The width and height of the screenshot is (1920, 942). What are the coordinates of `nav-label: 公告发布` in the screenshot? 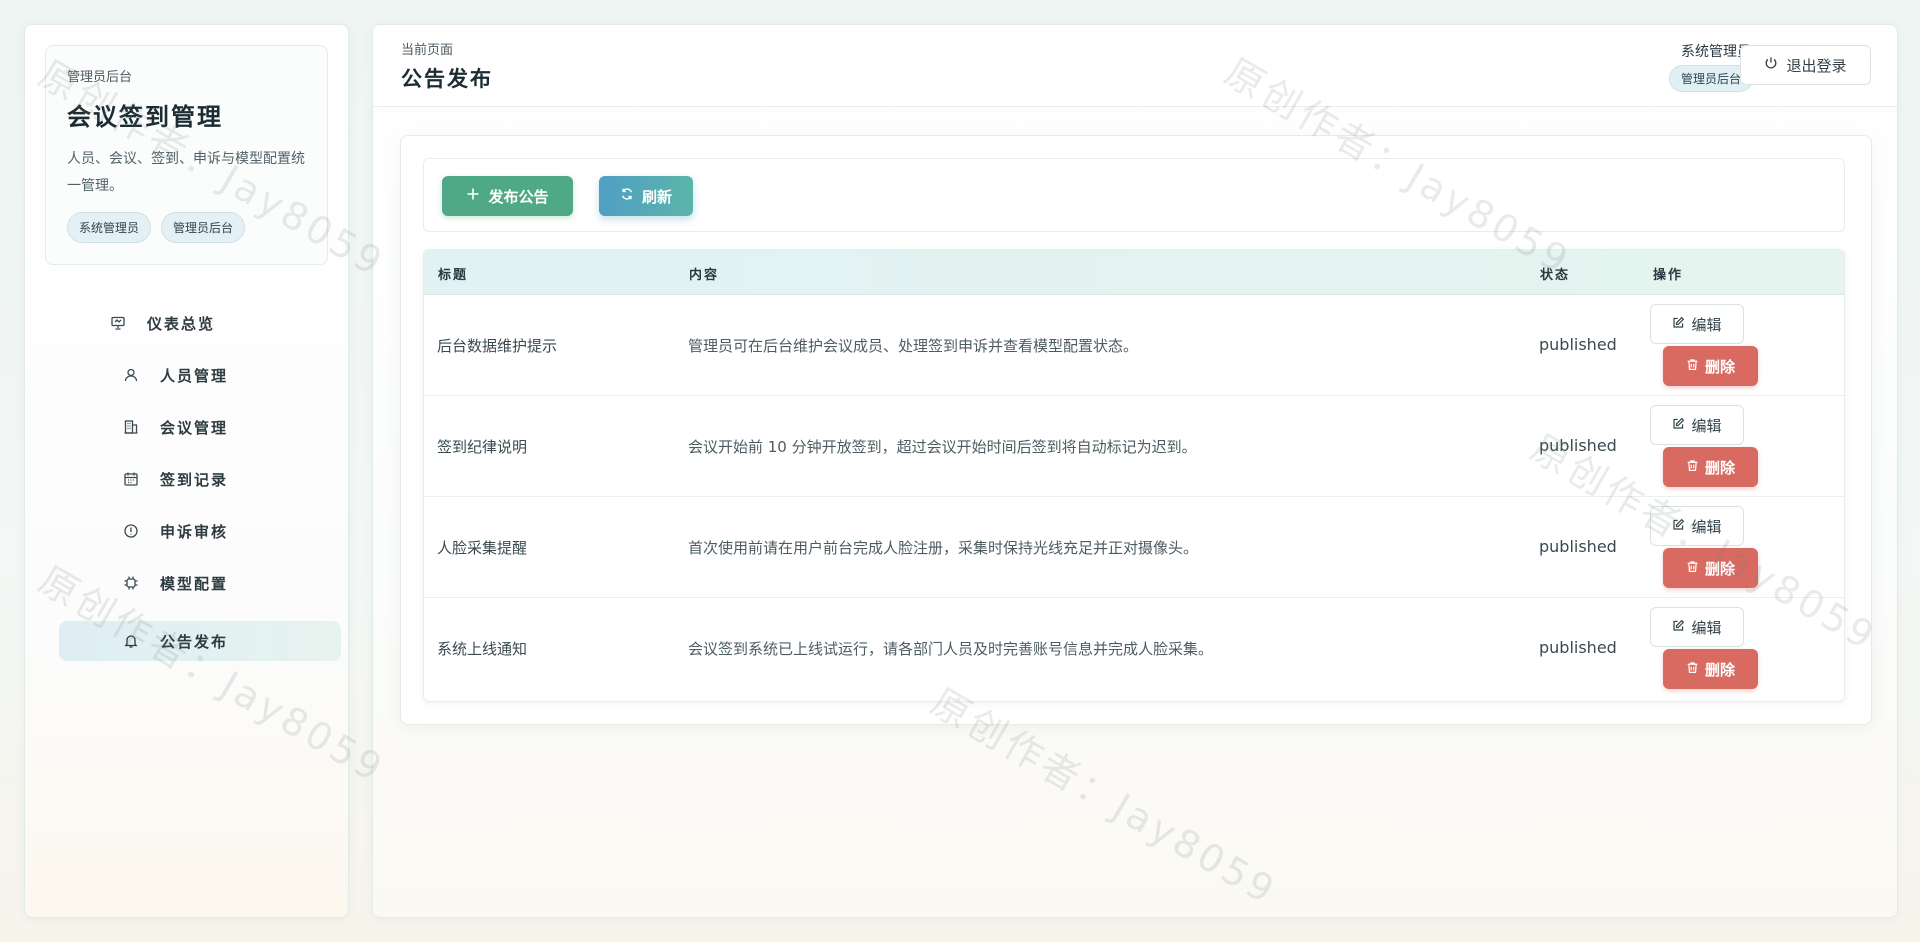 It's located at (194, 641).